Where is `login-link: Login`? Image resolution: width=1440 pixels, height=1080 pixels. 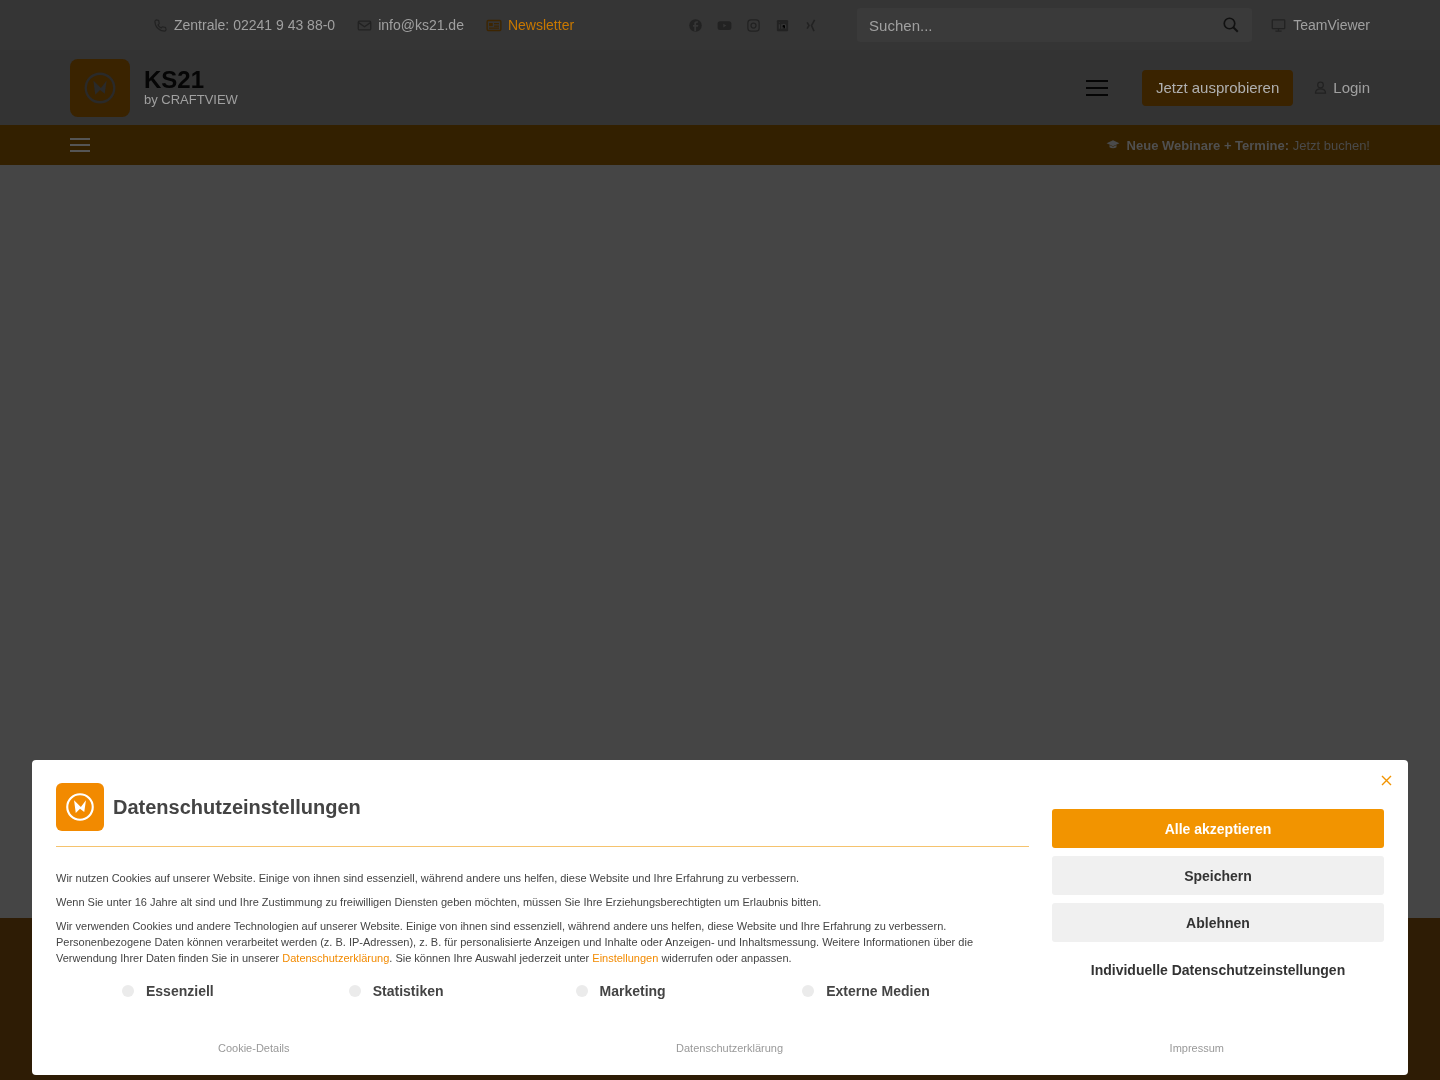
login-link: Login is located at coordinates (1341, 87).